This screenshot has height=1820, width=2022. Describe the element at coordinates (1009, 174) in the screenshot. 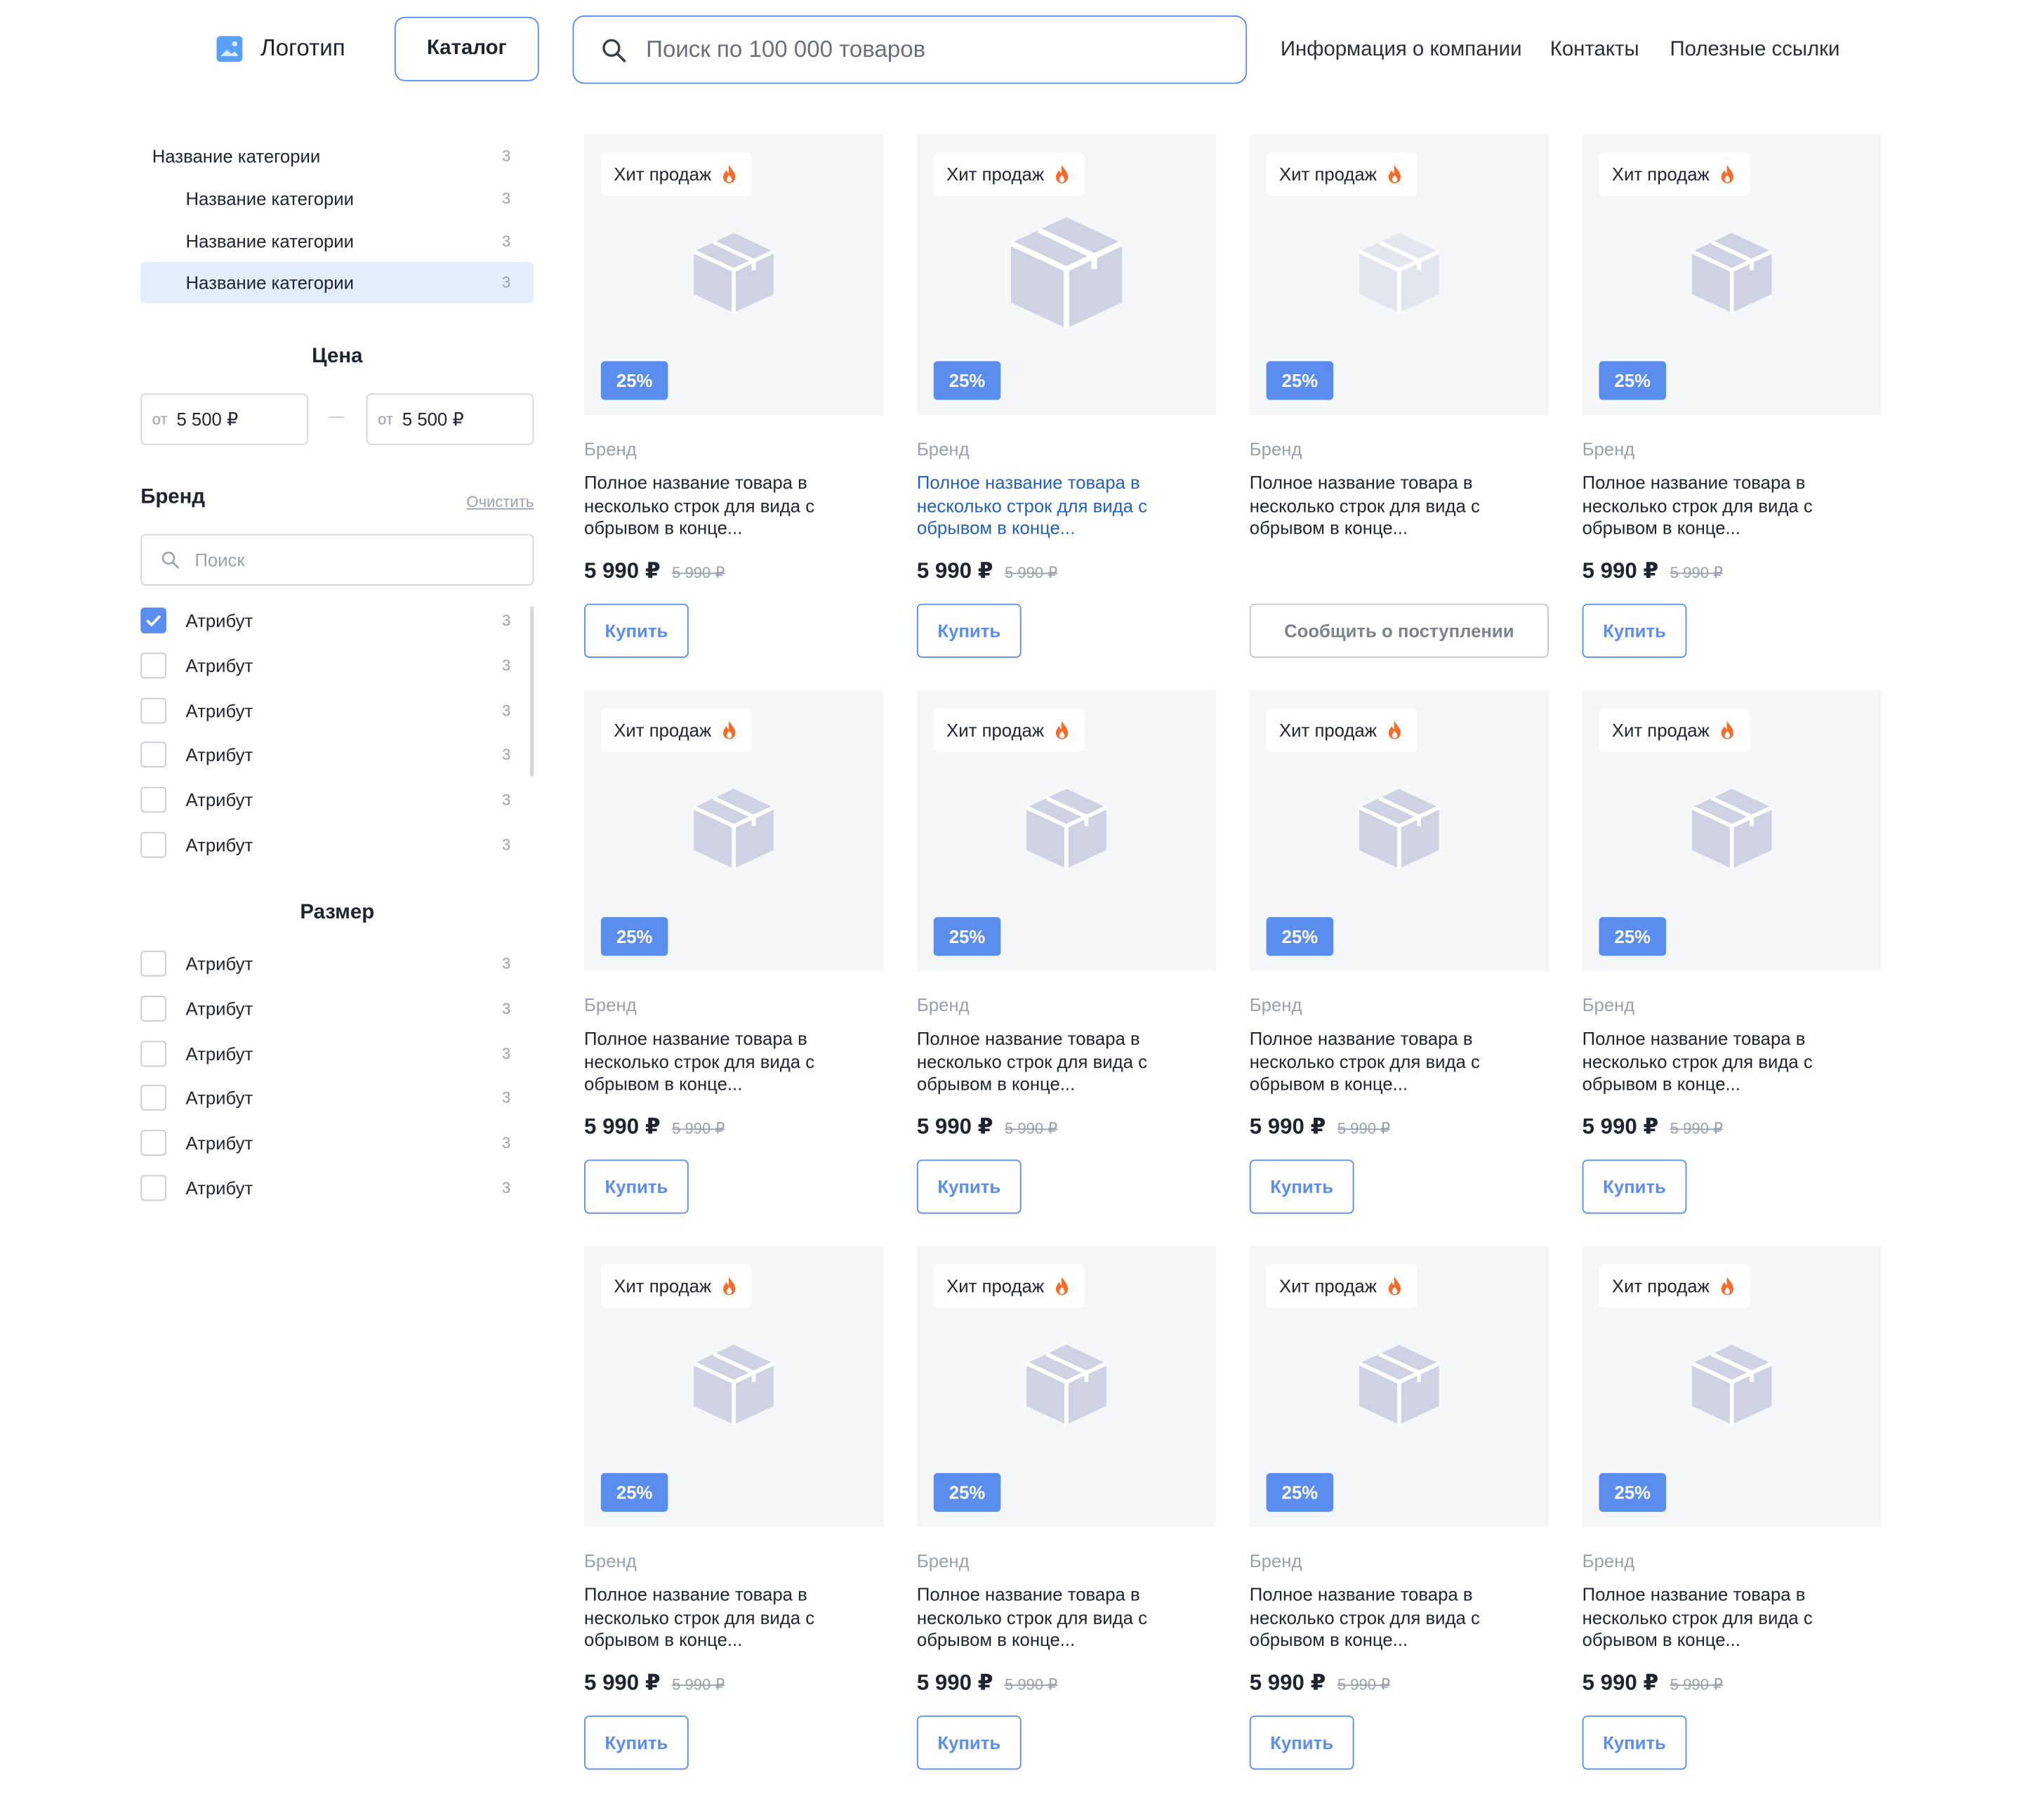

I see `bestseller-badge: Хит продаж` at that location.